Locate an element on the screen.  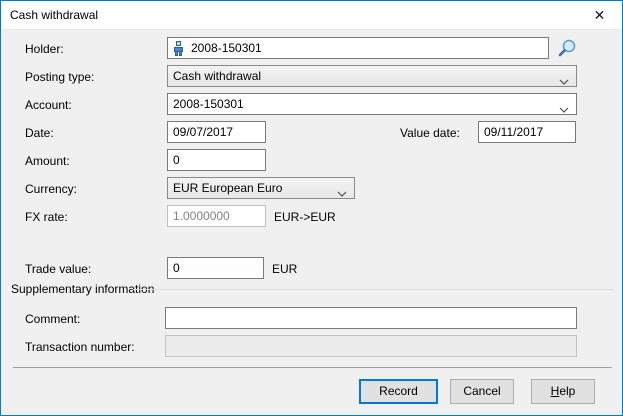
supplementary-section-divider is located at coordinates (373, 289).